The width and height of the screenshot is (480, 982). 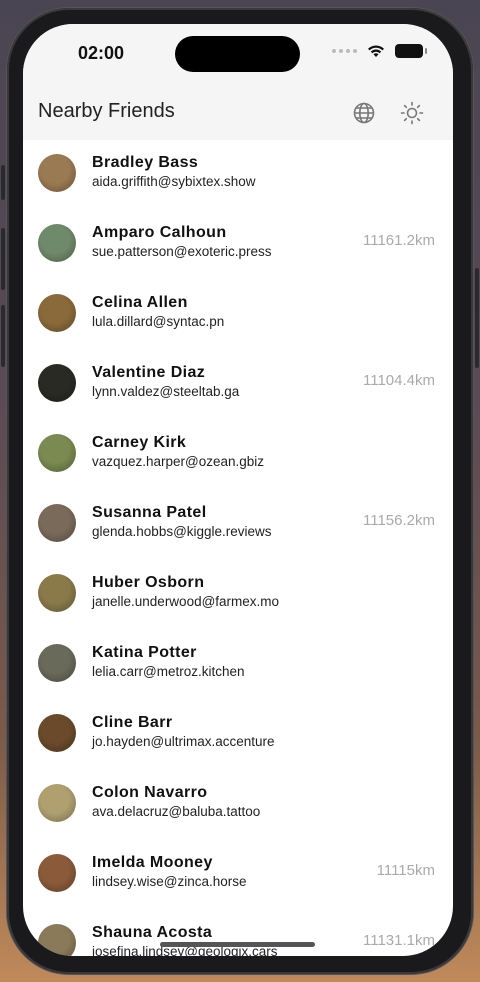 What do you see at coordinates (150, 792) in the screenshot?
I see `friend-name: Colon Navarro` at bounding box center [150, 792].